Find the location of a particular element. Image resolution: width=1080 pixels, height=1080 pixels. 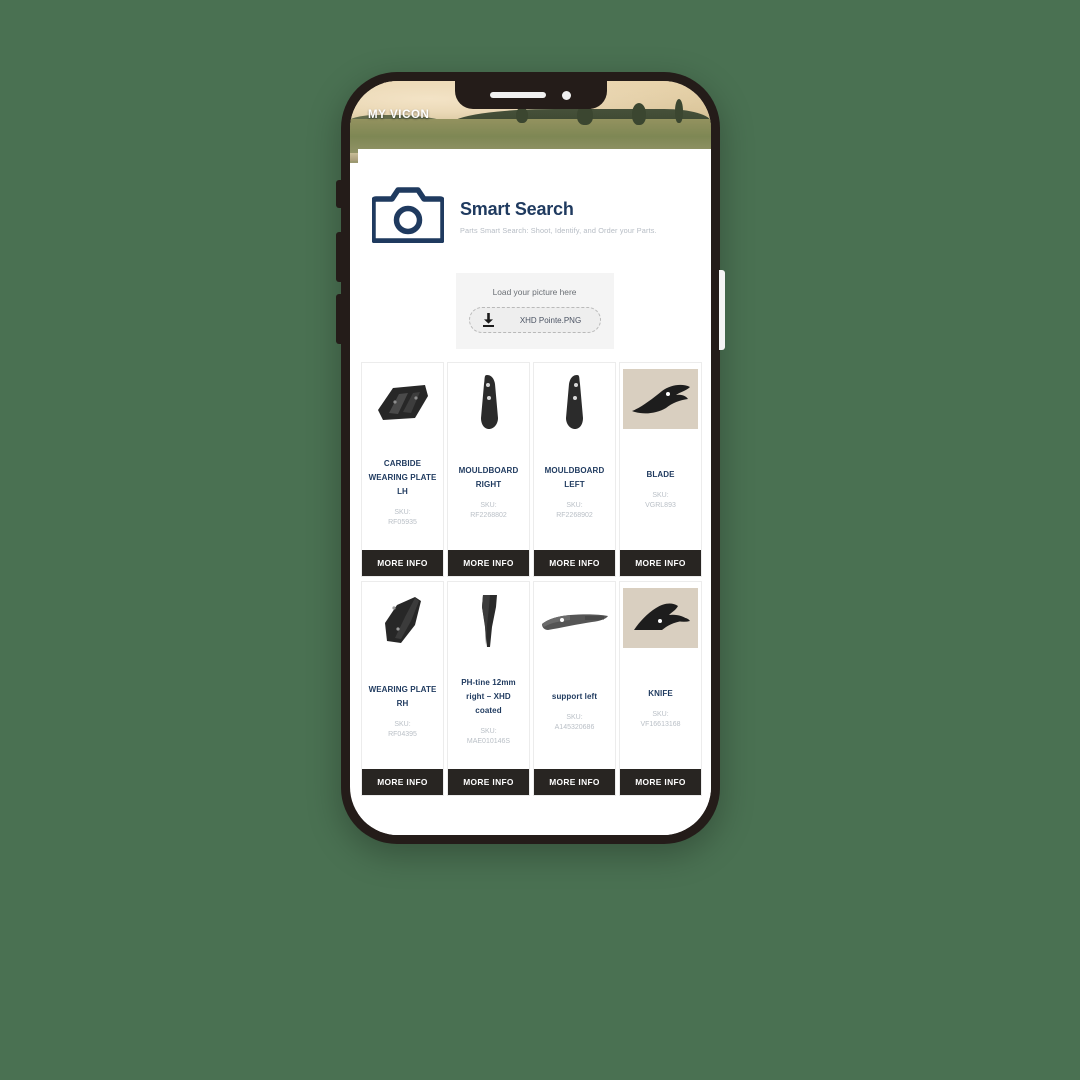

carbide-wearing-plate-lh-photo is located at coordinates (402, 399).